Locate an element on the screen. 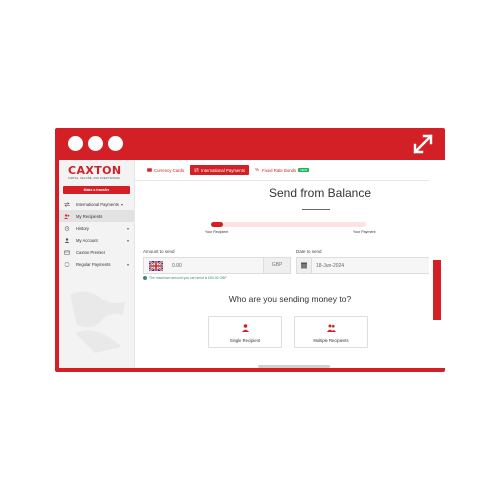 This screenshot has width=500, height=500. step-label-recipient: Your Recipient is located at coordinates (217, 232).